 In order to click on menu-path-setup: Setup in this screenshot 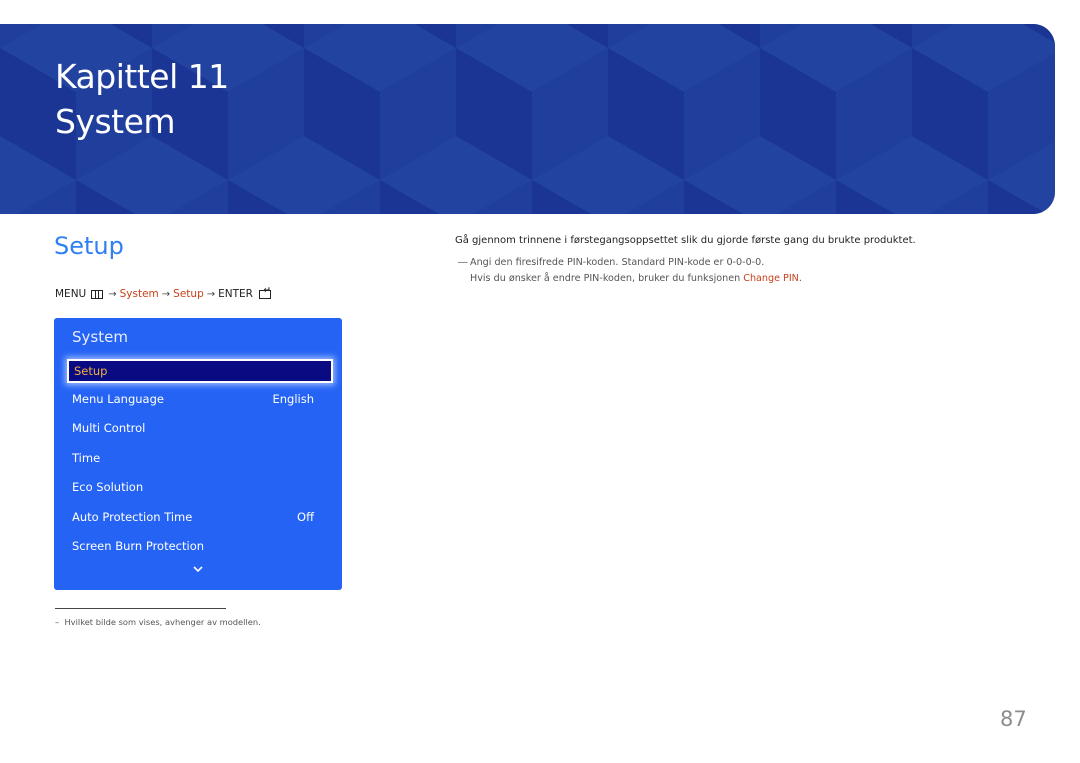, I will do `click(188, 294)`.